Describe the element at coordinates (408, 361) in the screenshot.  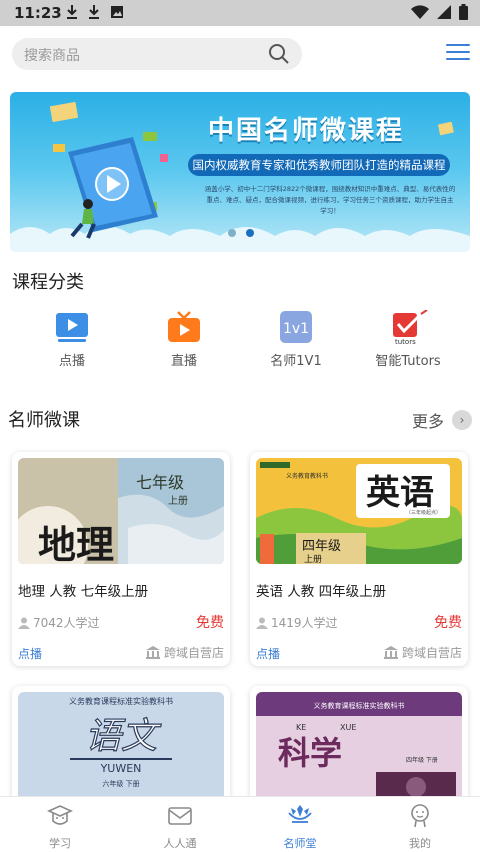
I see `category-label: 智能Tutors` at that location.